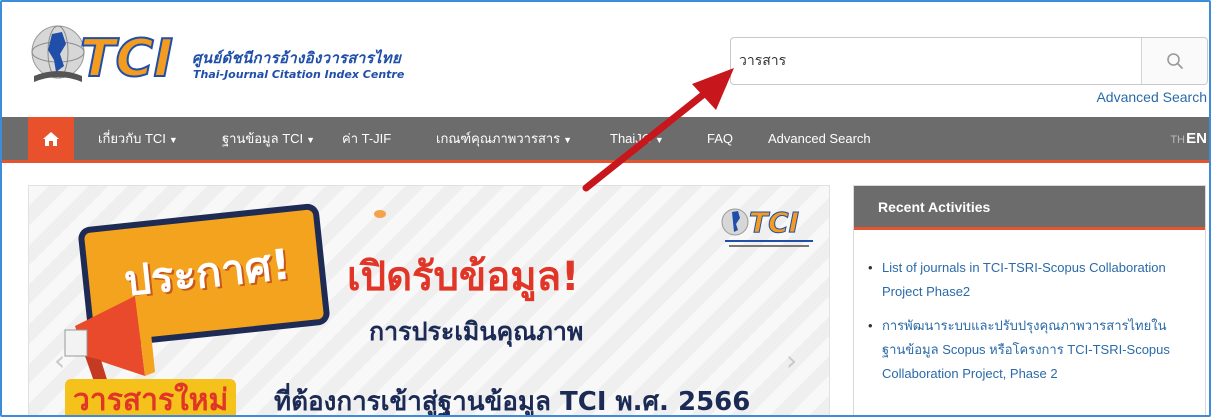 This screenshot has height=417, width=1211. What do you see at coordinates (263, 138) in the screenshot?
I see `nav-label: ฐานข้อมูล TCI` at bounding box center [263, 138].